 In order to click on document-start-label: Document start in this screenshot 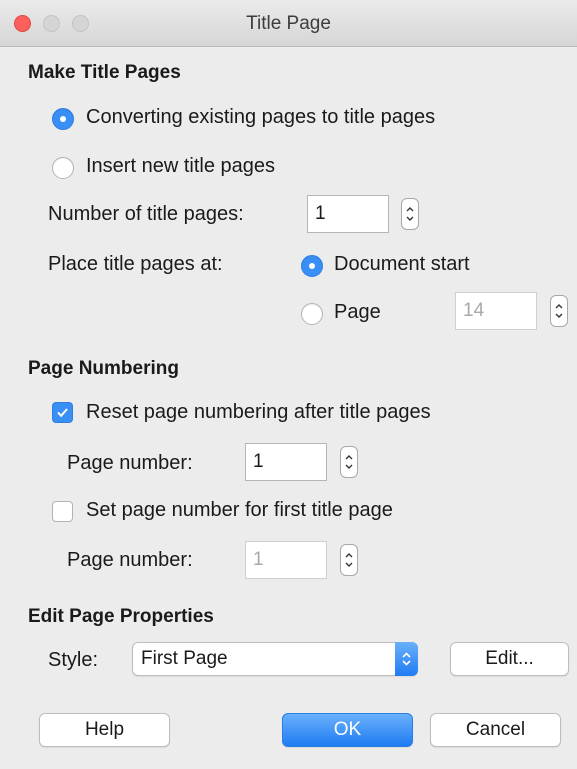, I will do `click(402, 264)`.